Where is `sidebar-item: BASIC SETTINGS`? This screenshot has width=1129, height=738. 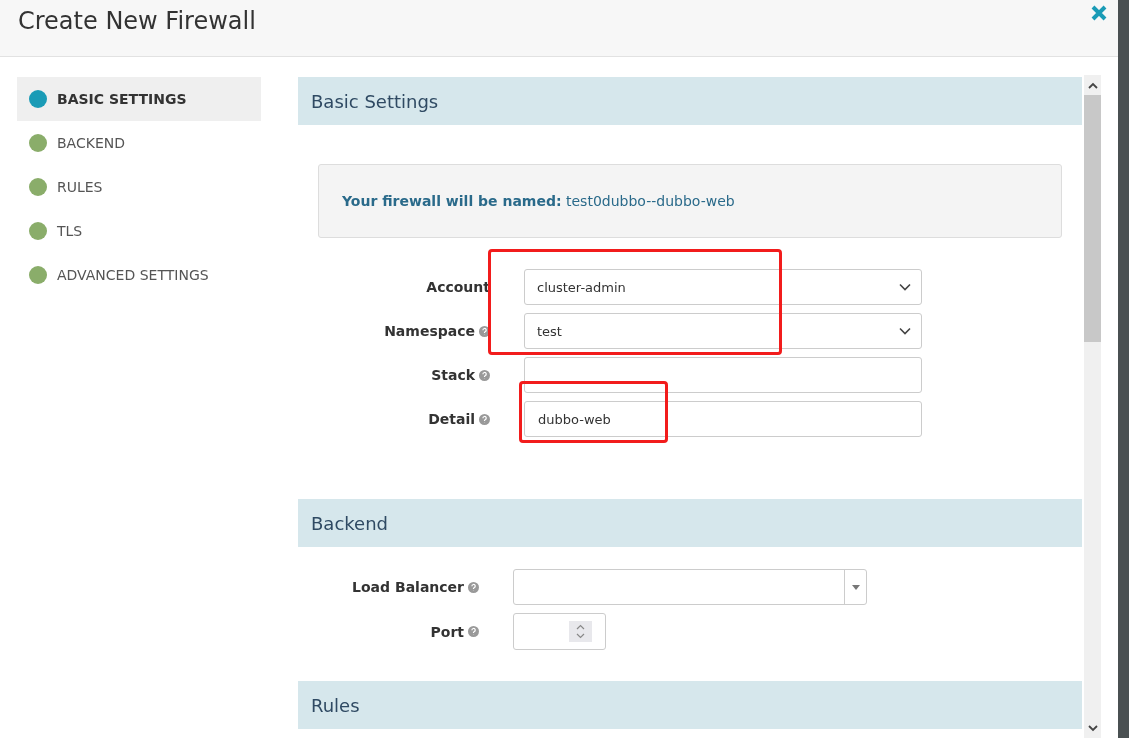 sidebar-item: BASIC SETTINGS is located at coordinates (139, 99).